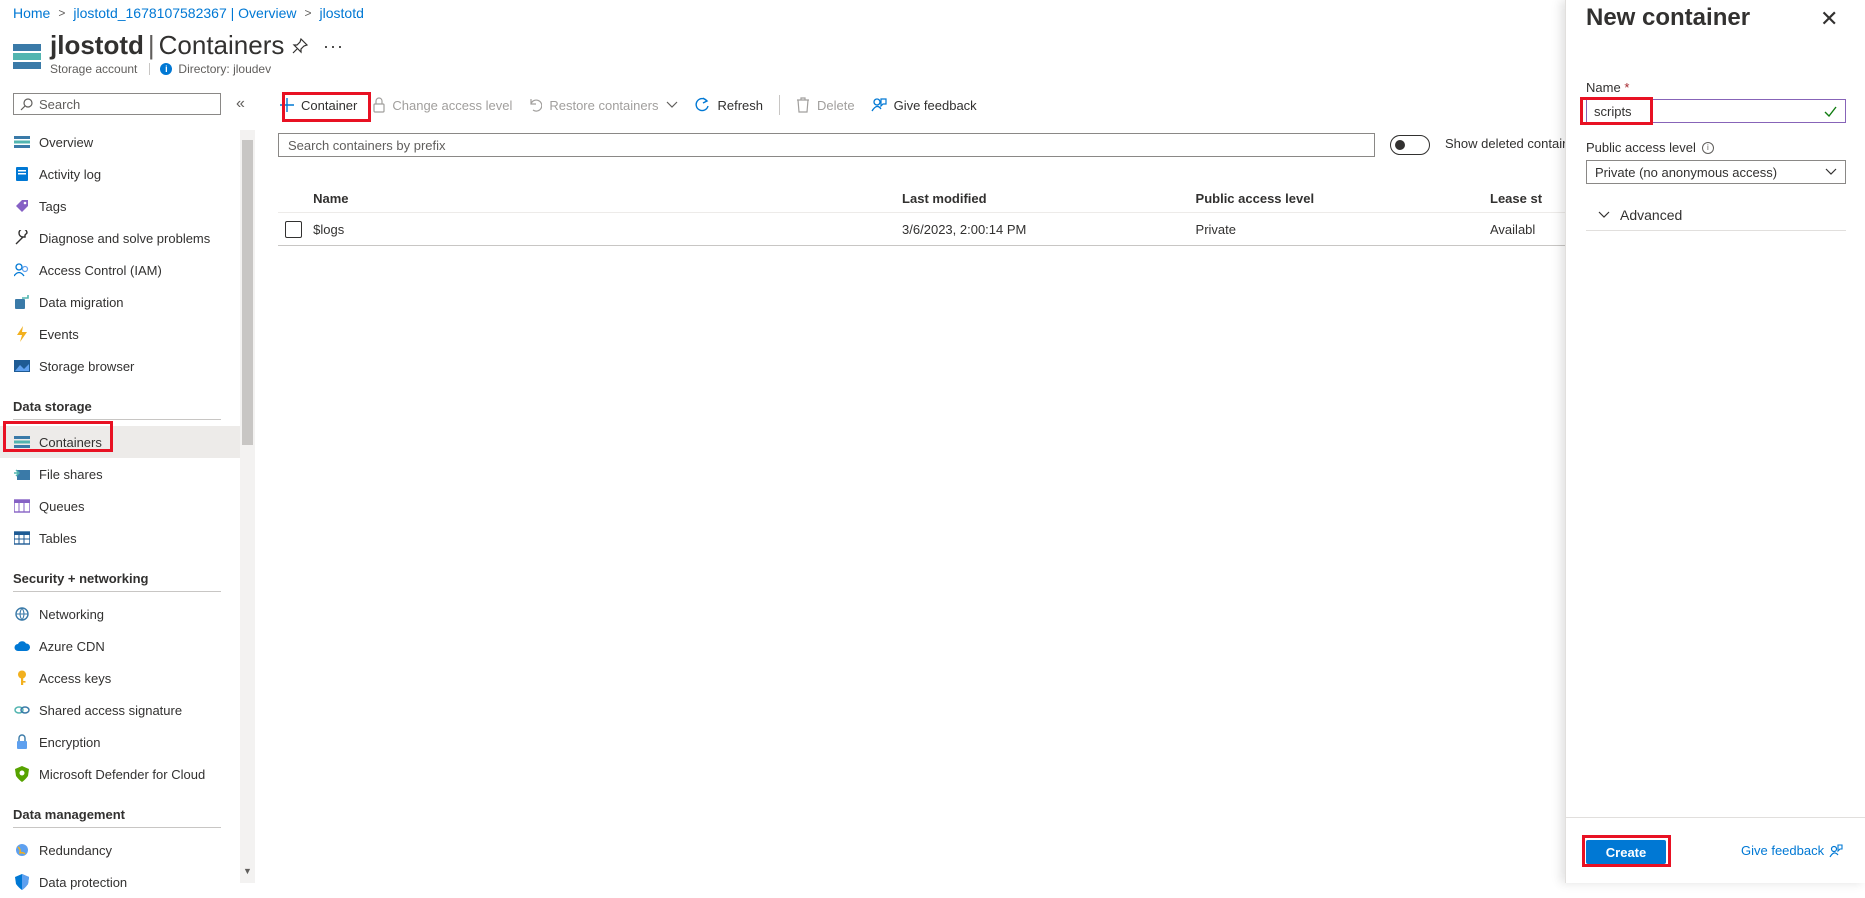 The width and height of the screenshot is (1865, 898). I want to click on sidebar-item-label: Containers, so click(70, 442).